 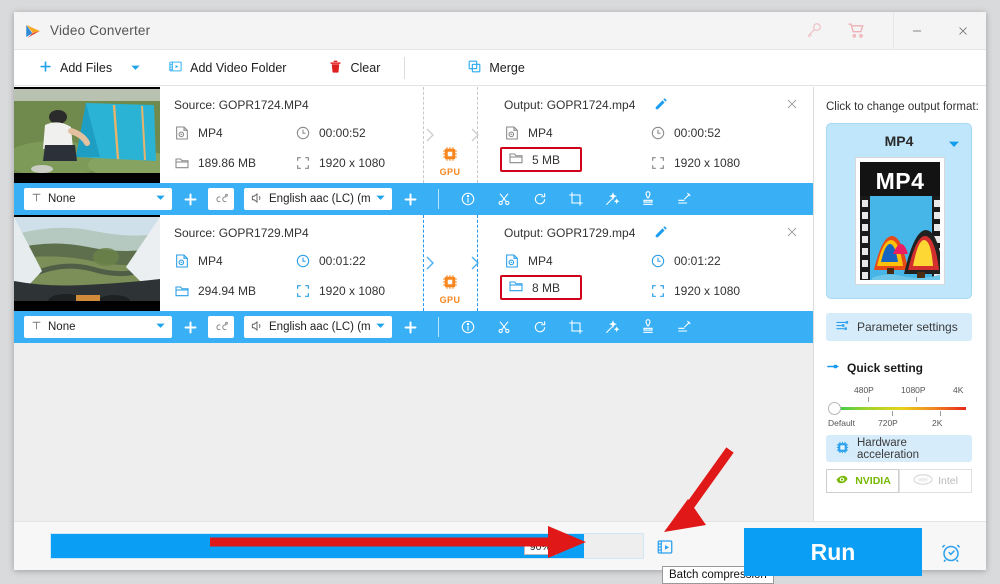 What do you see at coordinates (62, 327) in the screenshot?
I see `subtitle-value: None` at bounding box center [62, 327].